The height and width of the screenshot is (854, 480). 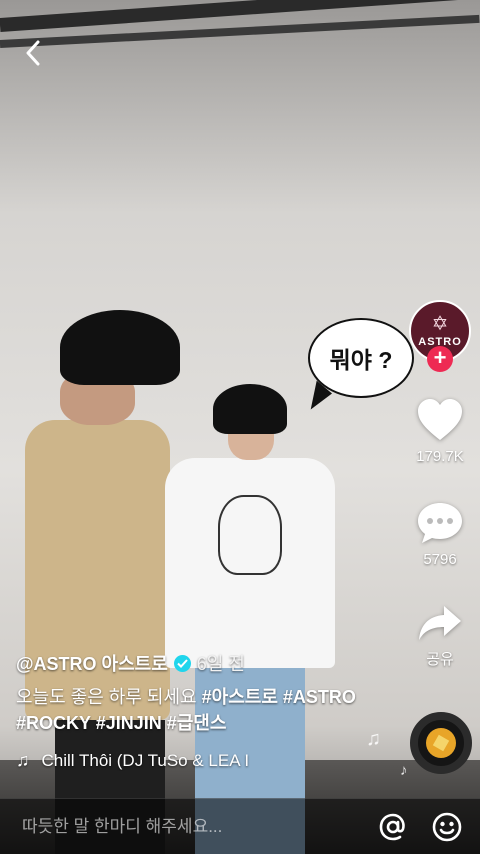 I want to click on heart-icon, so click(x=440, y=419).